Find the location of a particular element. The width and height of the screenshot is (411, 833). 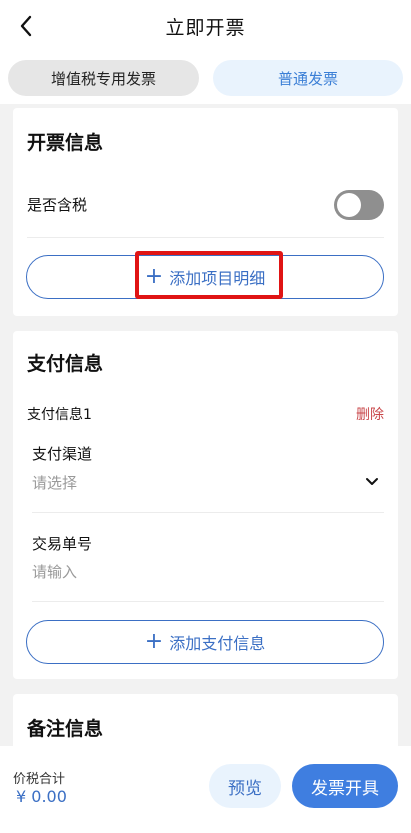

tab-vat-special-invoice: 增值税专用发票 is located at coordinates (103, 78).